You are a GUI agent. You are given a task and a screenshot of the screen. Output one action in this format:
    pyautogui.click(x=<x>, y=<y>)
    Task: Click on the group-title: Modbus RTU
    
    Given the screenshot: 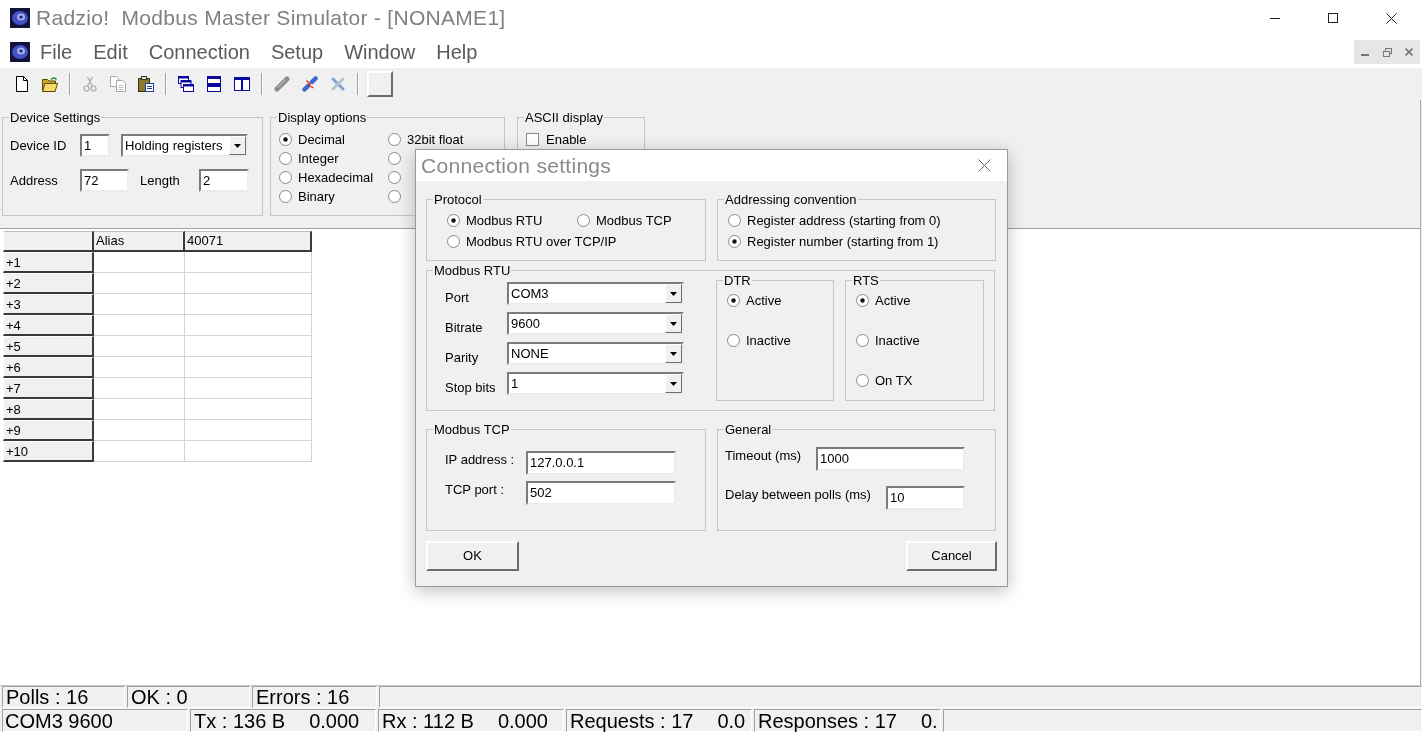 What is the action you would take?
    pyautogui.click(x=472, y=270)
    